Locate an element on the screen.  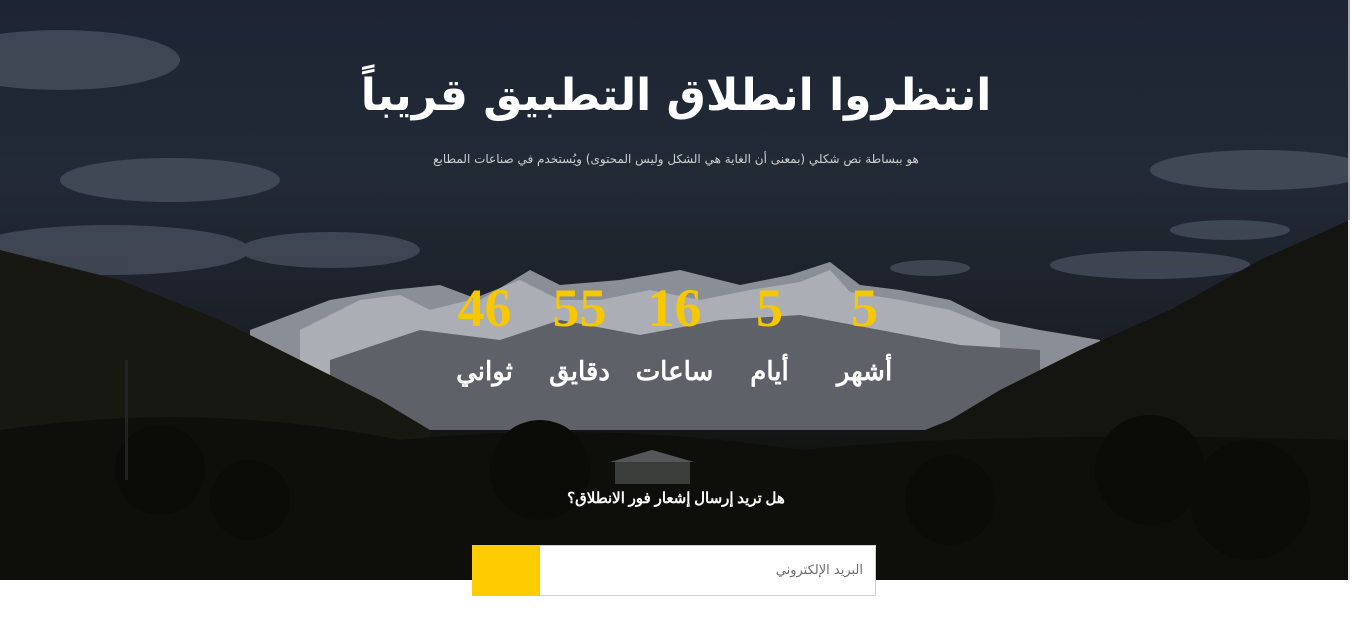
days-label: أيام is located at coordinates (769, 371).